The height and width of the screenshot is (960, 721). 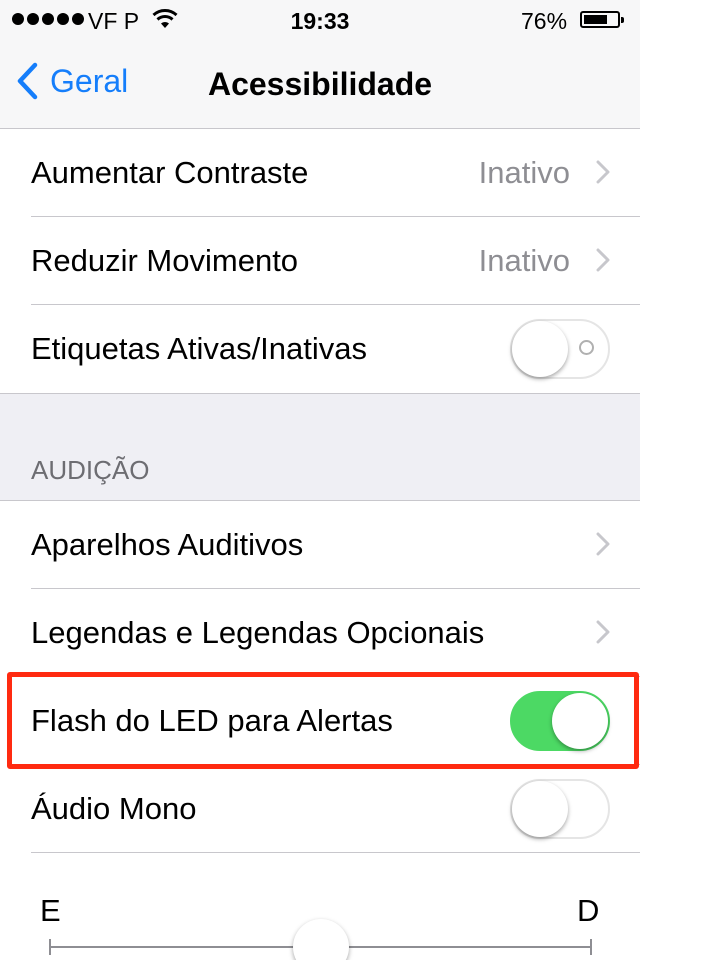 What do you see at coordinates (258, 632) in the screenshot?
I see `list-item-label: Legendas e Legendas Opcionais` at bounding box center [258, 632].